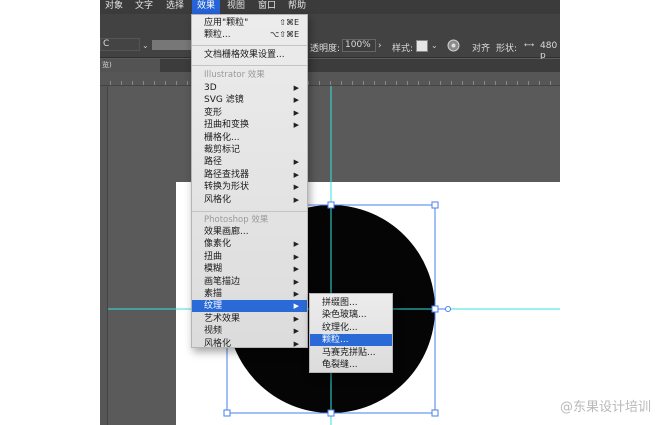 The height and width of the screenshot is (425, 660). I want to click on menu-item-label: 3D, so click(210, 88).